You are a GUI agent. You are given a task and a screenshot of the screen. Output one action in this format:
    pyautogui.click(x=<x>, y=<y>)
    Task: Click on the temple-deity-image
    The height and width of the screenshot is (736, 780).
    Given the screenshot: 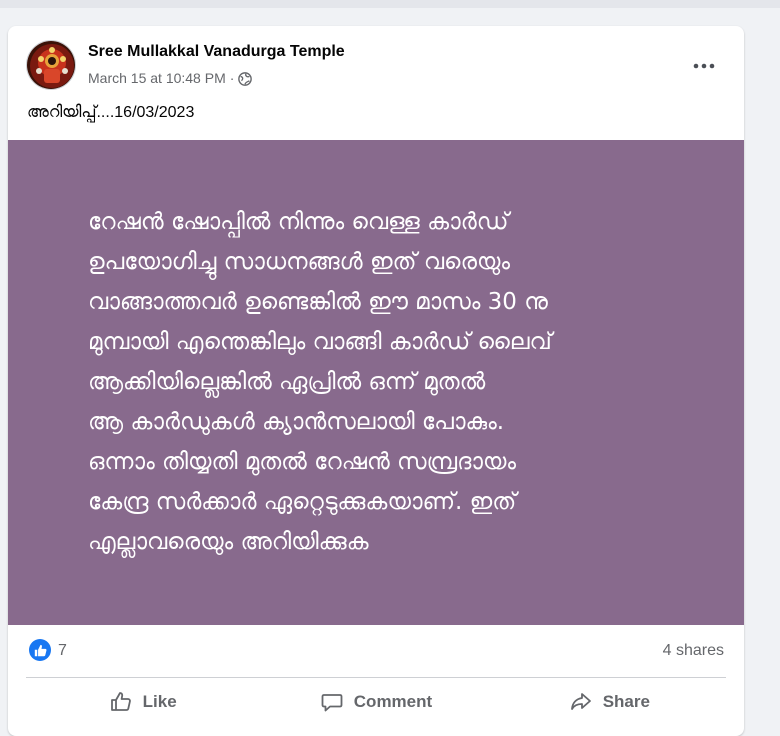 What is the action you would take?
    pyautogui.click(x=51, y=65)
    